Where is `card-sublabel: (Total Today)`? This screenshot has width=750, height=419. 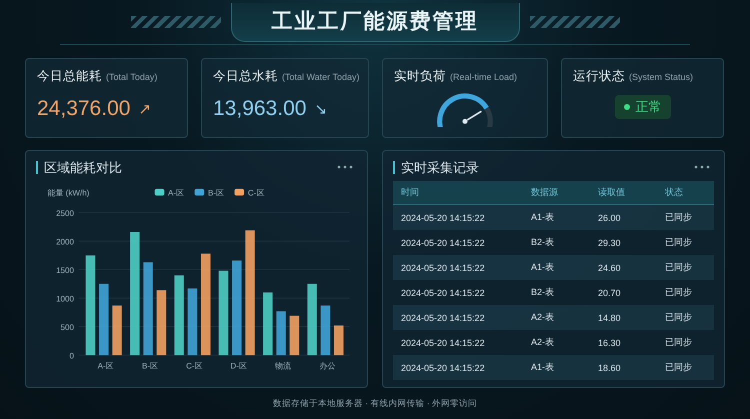
card-sublabel: (Total Today) is located at coordinates (132, 77).